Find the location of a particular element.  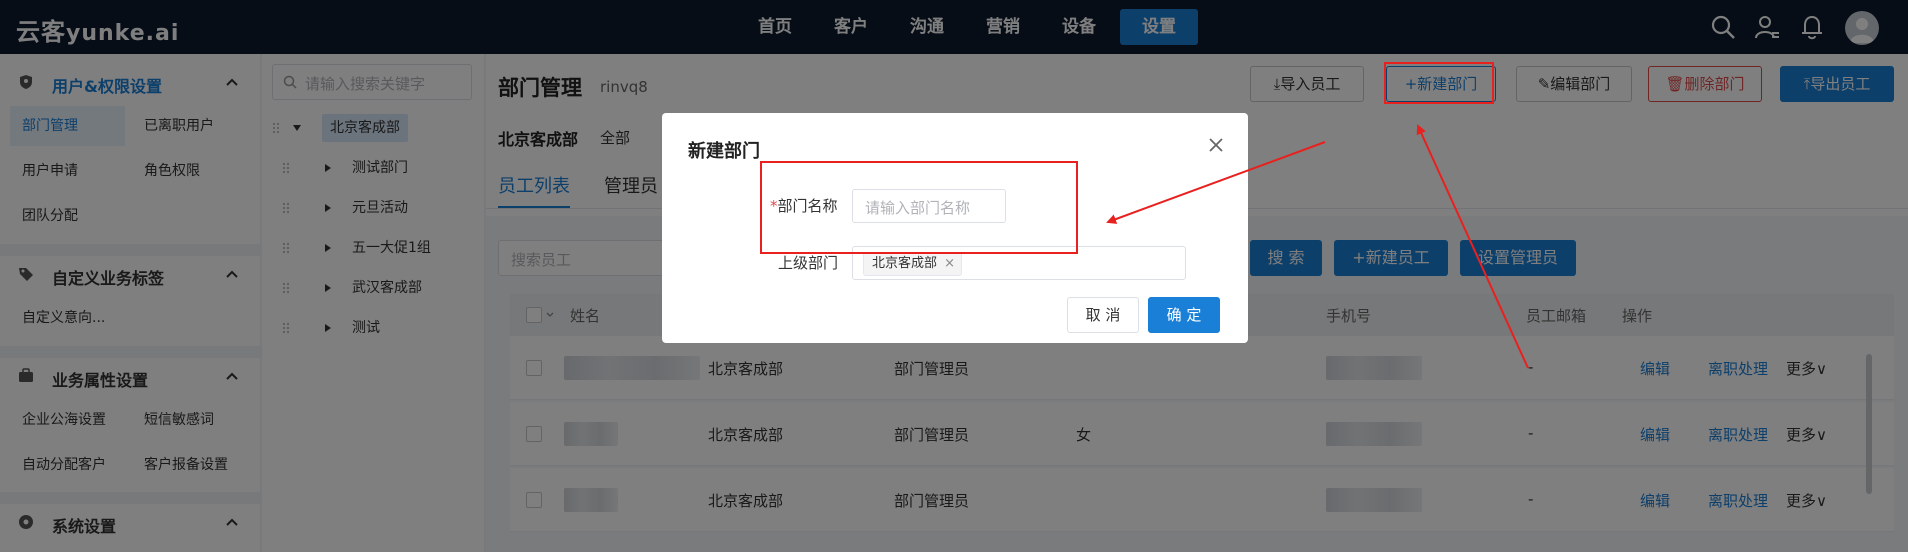

close-icon is located at coordinates (1216, 145).